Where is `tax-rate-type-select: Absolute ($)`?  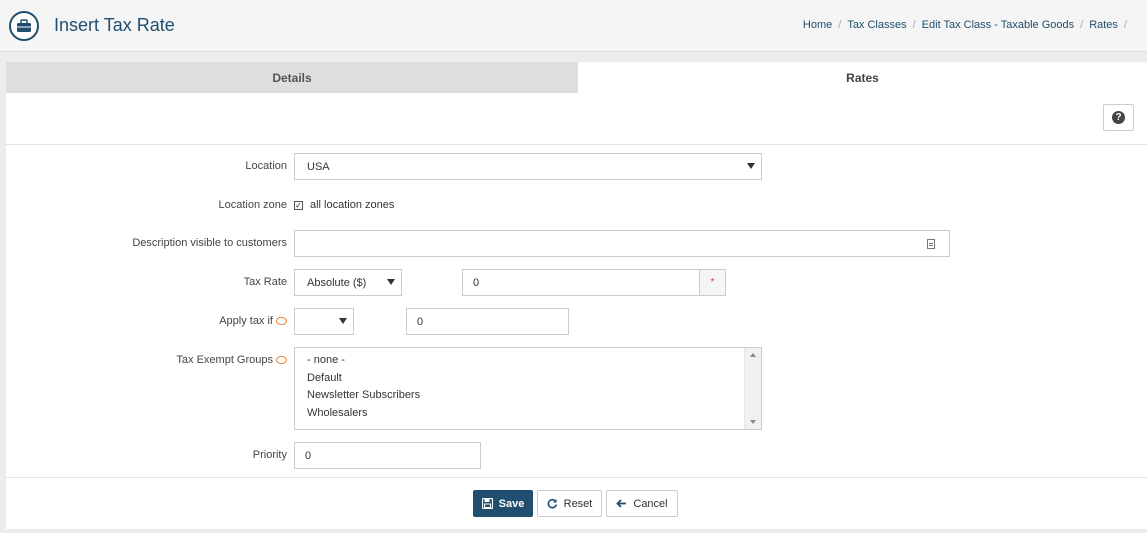
tax-rate-type-select: Absolute ($) is located at coordinates (348, 282).